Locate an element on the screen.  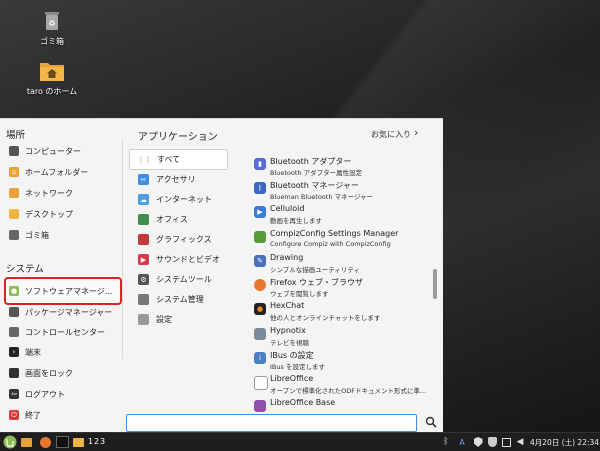
network-icon is located at coordinates (506, 442).